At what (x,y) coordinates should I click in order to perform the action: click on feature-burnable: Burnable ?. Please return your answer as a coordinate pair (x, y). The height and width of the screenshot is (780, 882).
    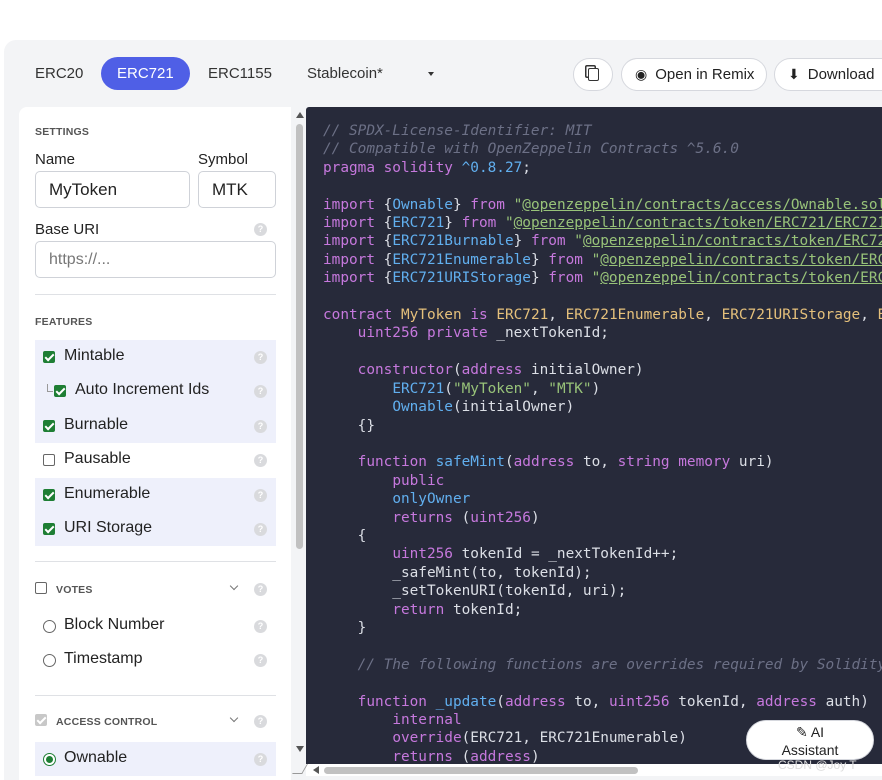
    Looking at the image, I should click on (155, 426).